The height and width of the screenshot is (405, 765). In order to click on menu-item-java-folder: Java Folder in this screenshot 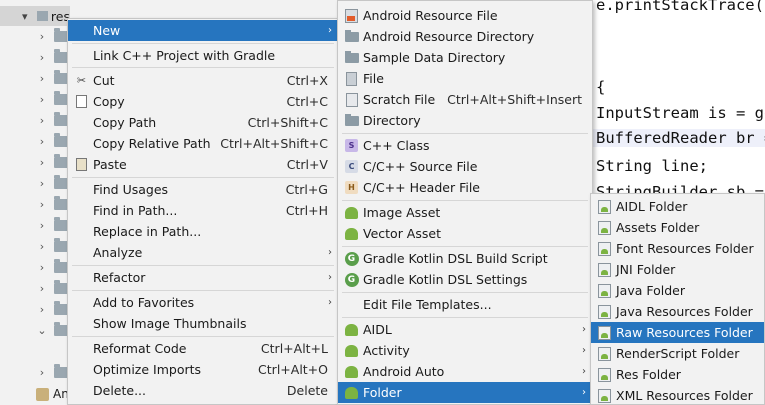, I will do `click(677, 290)`.